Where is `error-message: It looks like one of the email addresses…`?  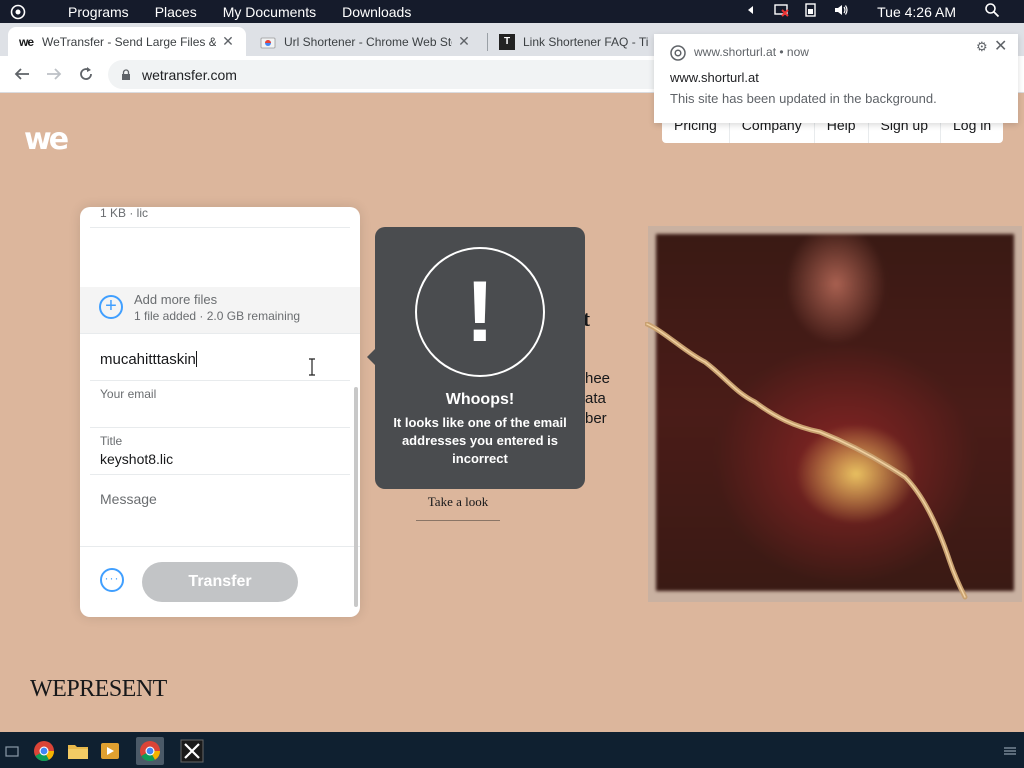
error-message: It looks like one of the email addresses… is located at coordinates (480, 440).